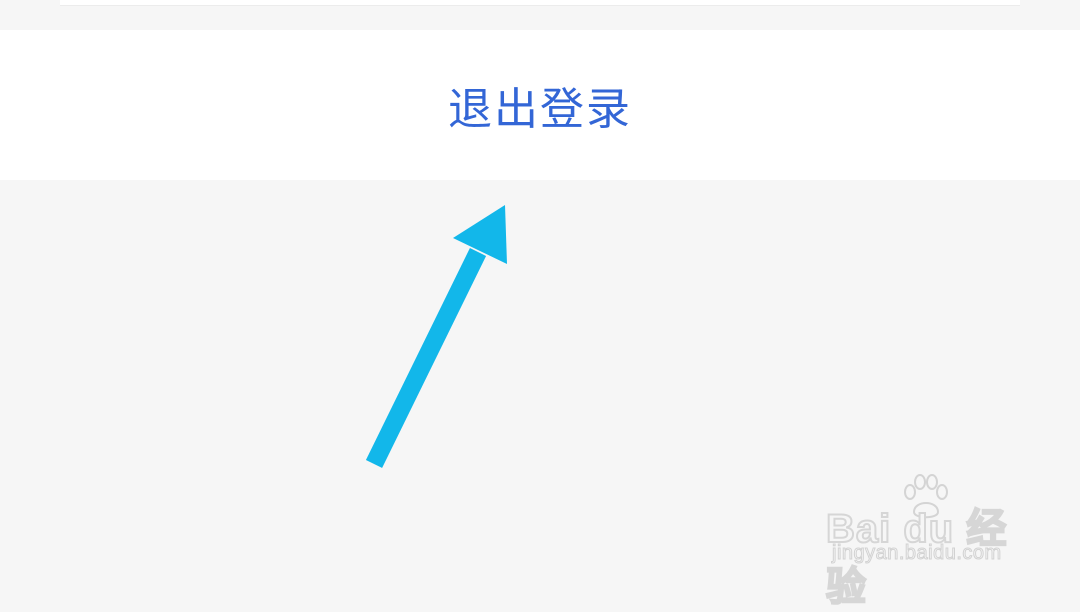 The image size is (1080, 612). What do you see at coordinates (426, 358) in the screenshot?
I see `arrow-shaft` at bounding box center [426, 358].